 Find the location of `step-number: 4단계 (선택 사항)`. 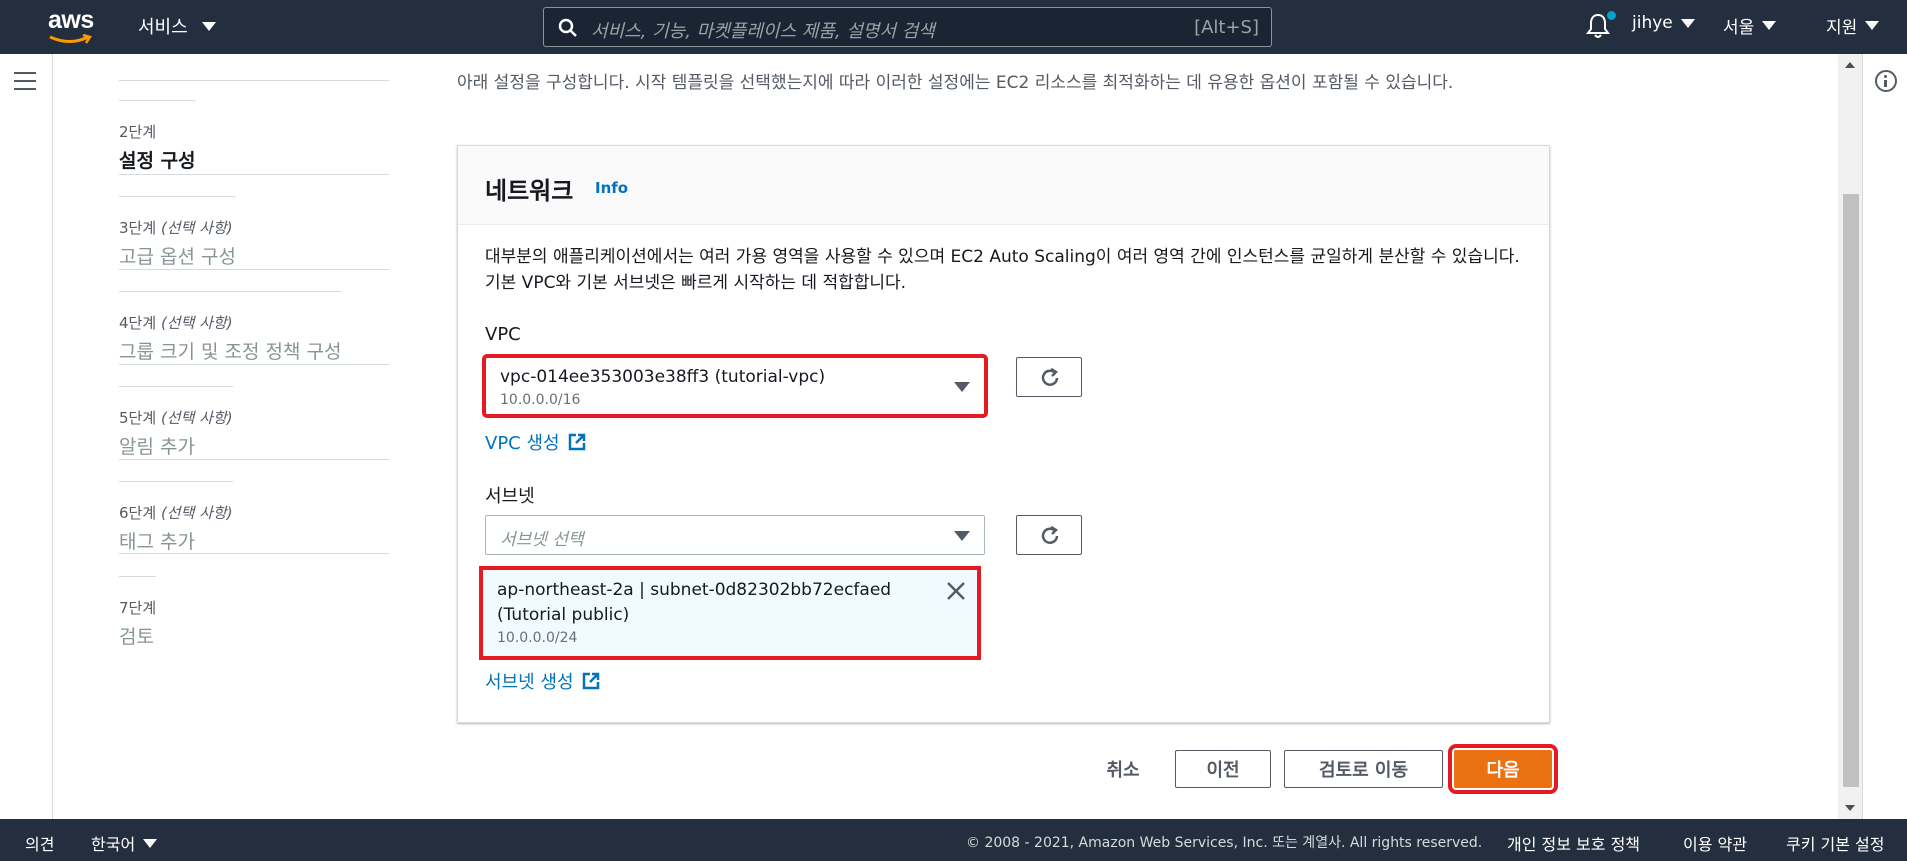

step-number: 4단계 (선택 사항) is located at coordinates (176, 323).